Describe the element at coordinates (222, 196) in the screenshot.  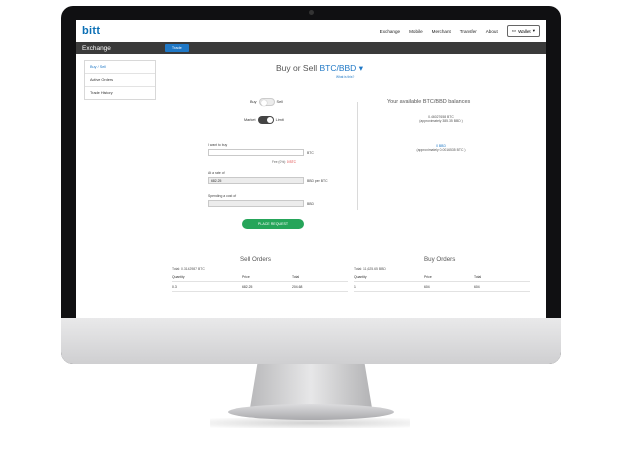
I see `cost-label: Spending a cost of` at that location.